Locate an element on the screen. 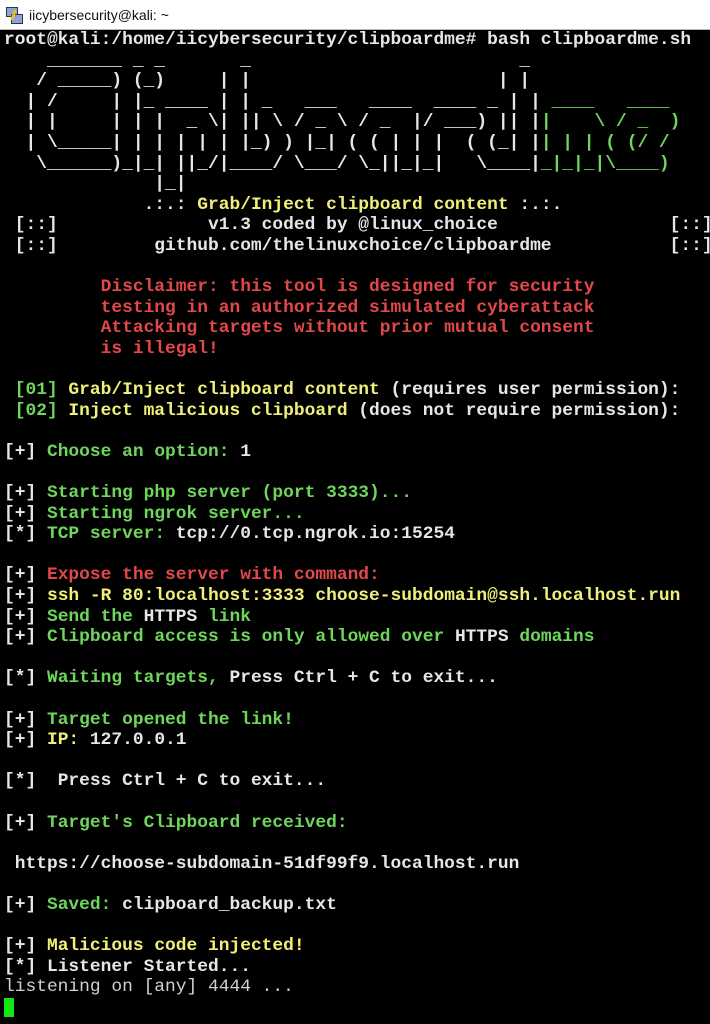 The height and width of the screenshot is (1024, 710). terminal-cursor is located at coordinates (9, 1007).